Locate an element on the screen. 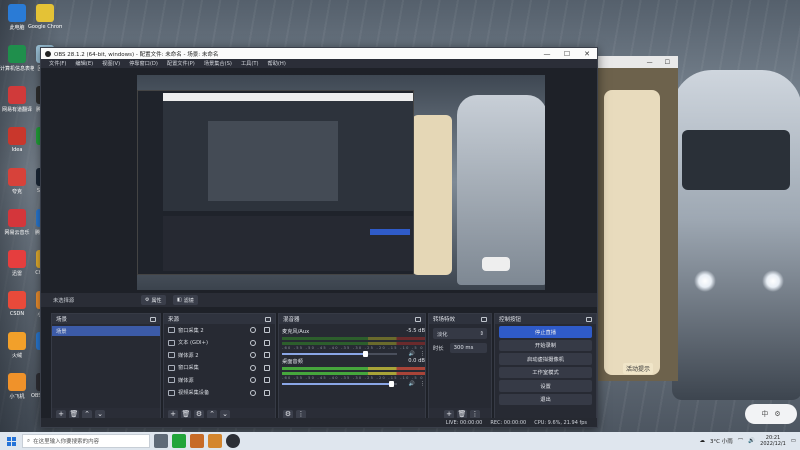 This screenshot has height=450, width=800. control-button: 开始录制 is located at coordinates (545, 345).